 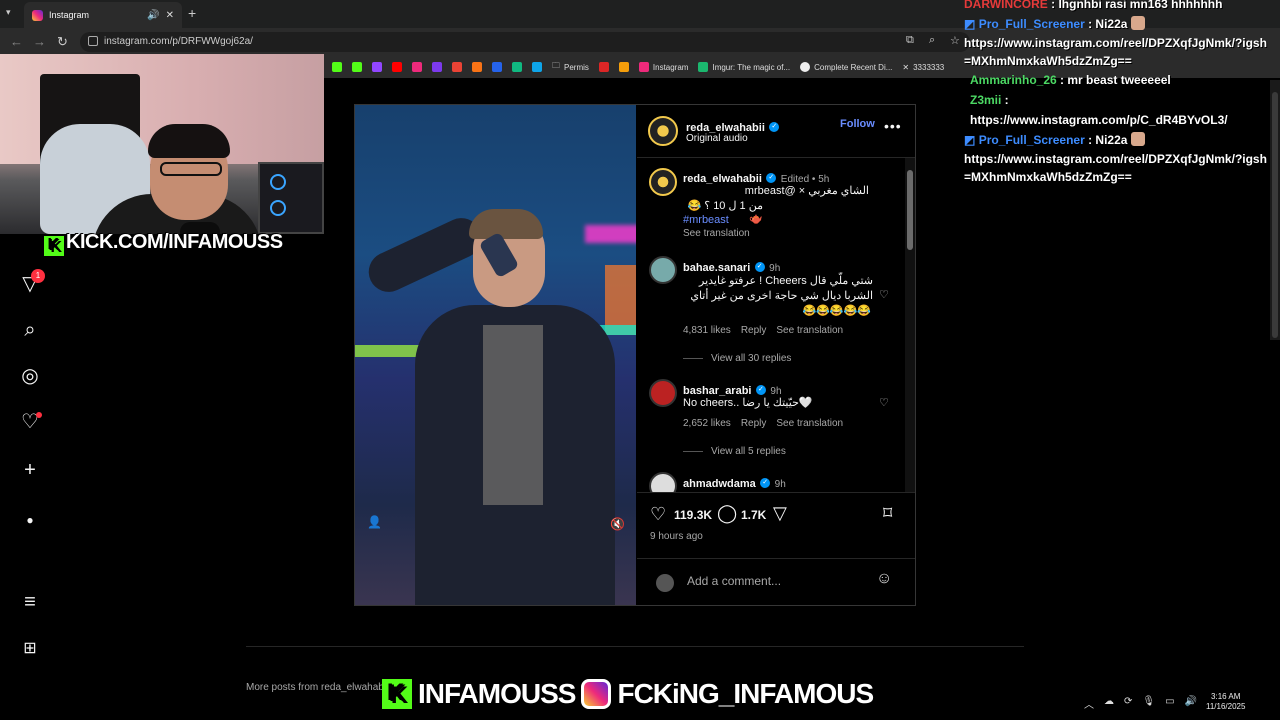 I want to click on instagram-icon, so click(x=643, y=67).